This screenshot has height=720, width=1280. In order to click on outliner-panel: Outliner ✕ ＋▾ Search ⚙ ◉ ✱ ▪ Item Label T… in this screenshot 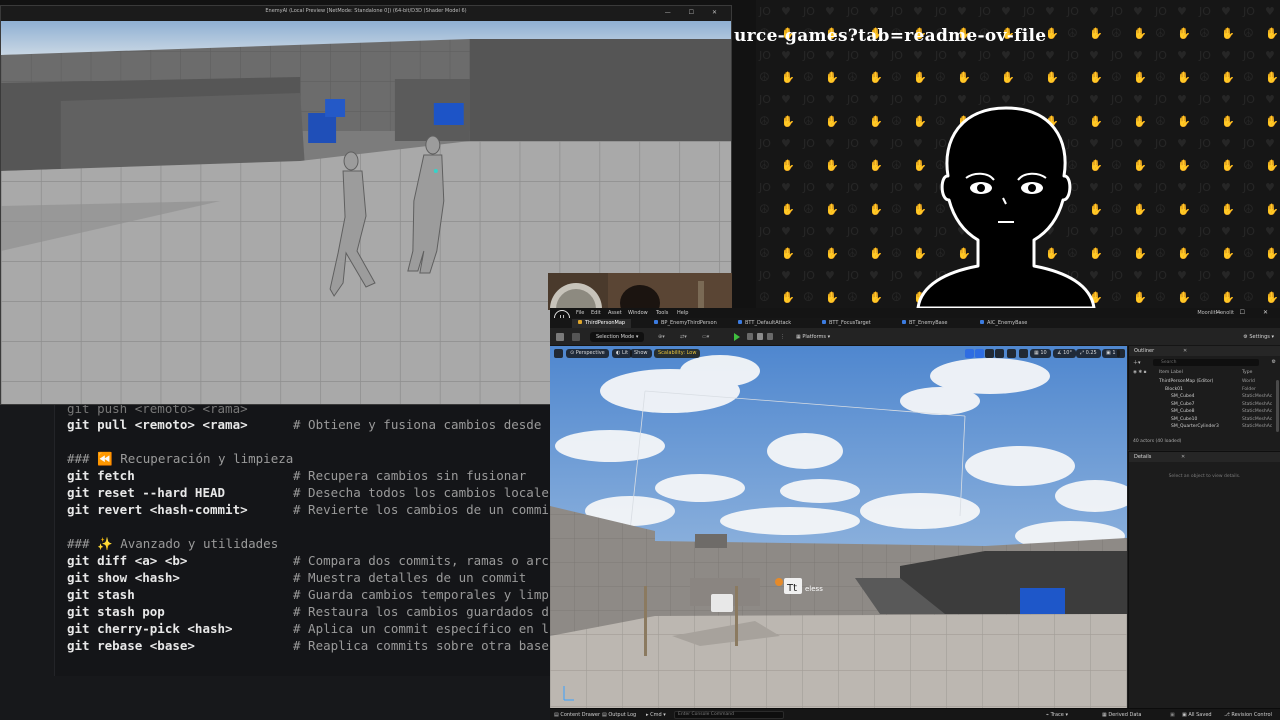, I will do `click(1204, 398)`.